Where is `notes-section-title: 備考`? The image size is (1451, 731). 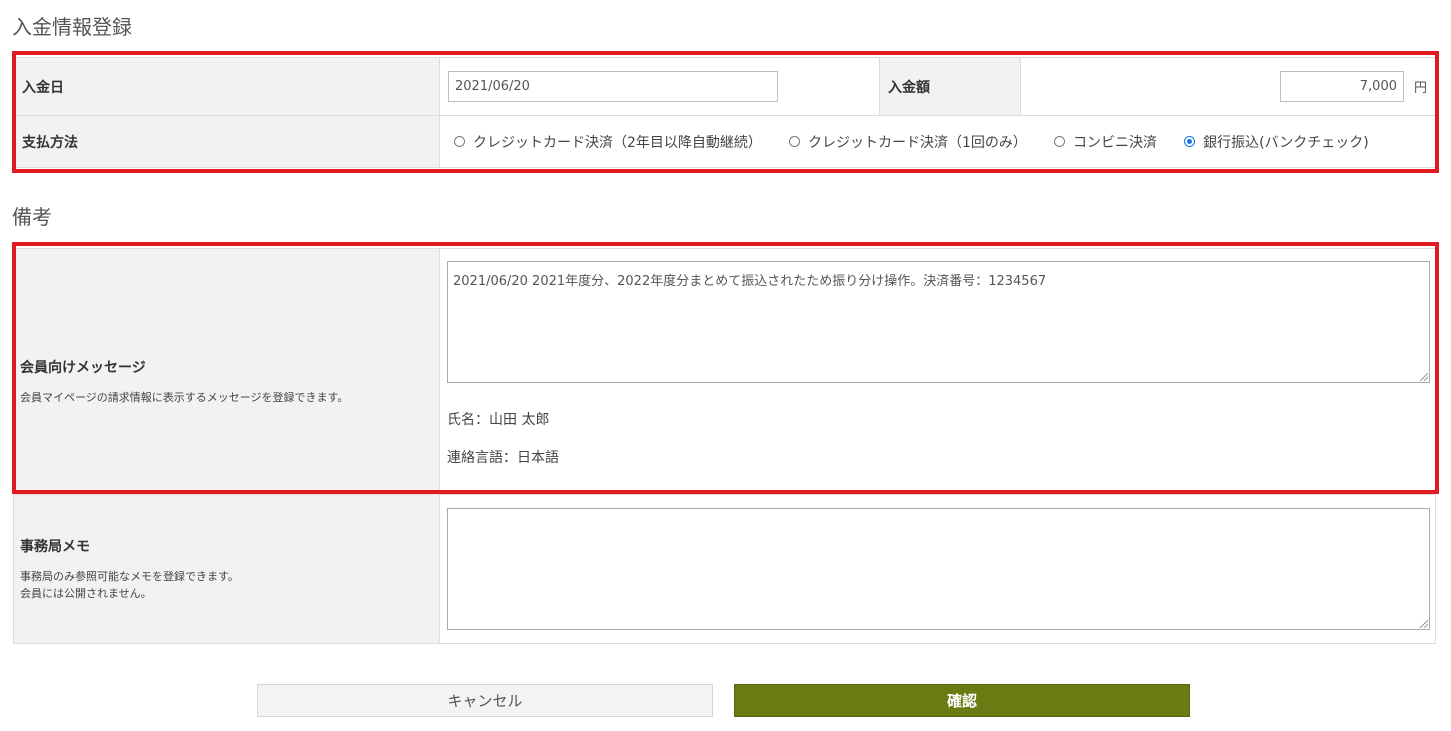
notes-section-title: 備考 is located at coordinates (32, 217).